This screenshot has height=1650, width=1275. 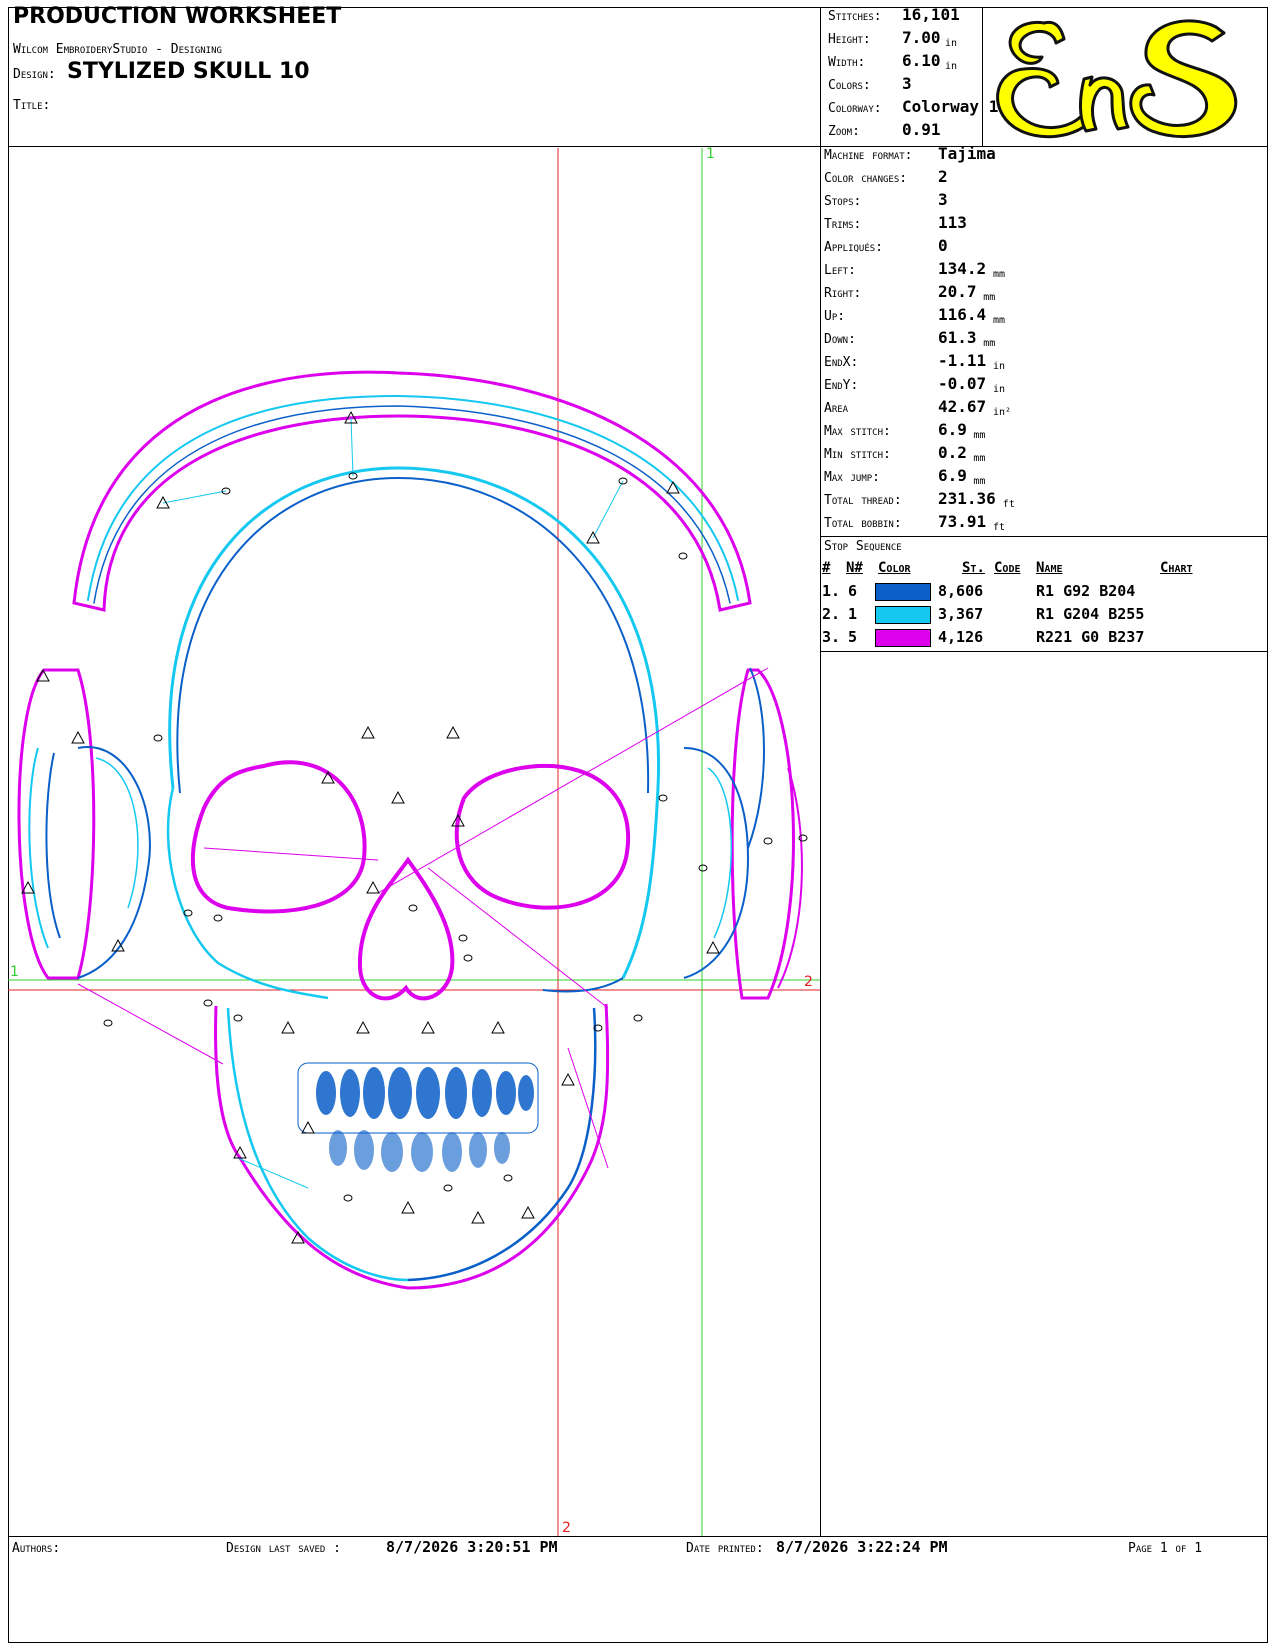 I want to click on machine-info-label: Down:, so click(x=840, y=339).